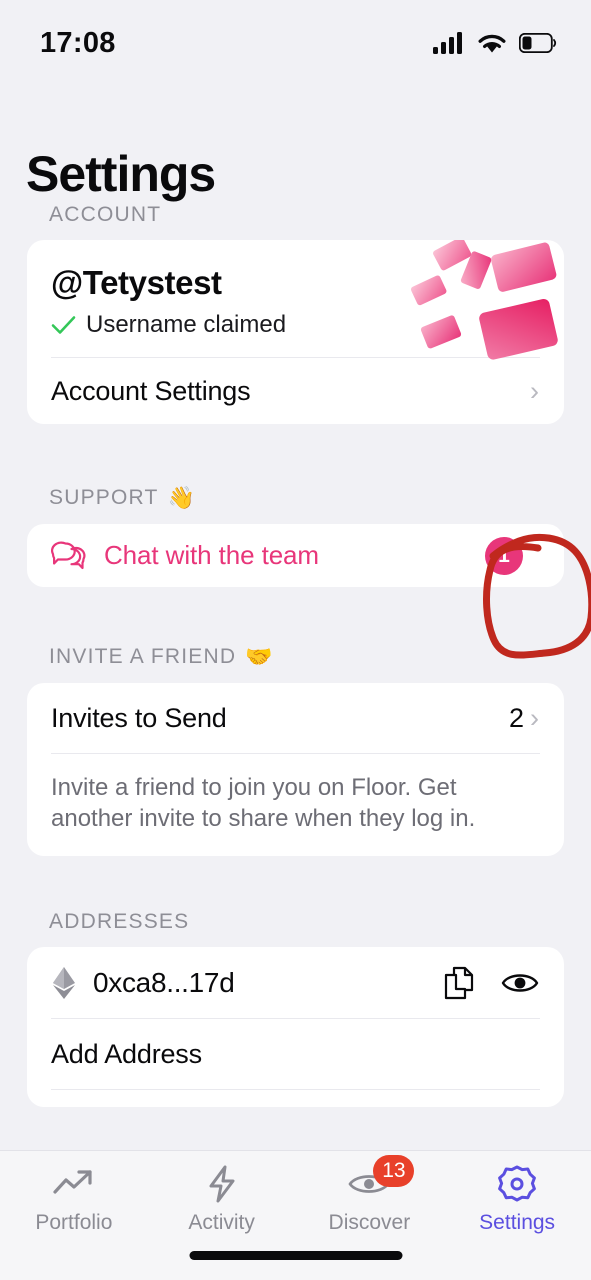  Describe the element at coordinates (295, 718) in the screenshot. I see `invites-to-send-row: Invites to Send 2 ›` at that location.